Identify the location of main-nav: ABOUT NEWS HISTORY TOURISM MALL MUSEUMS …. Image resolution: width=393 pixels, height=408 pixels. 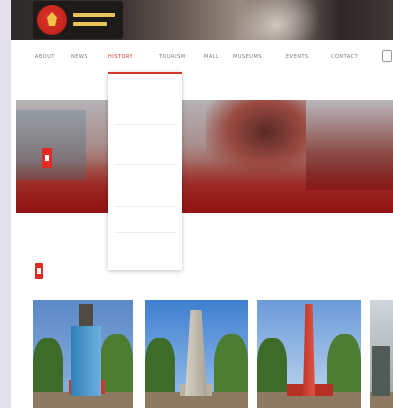
(202, 57).